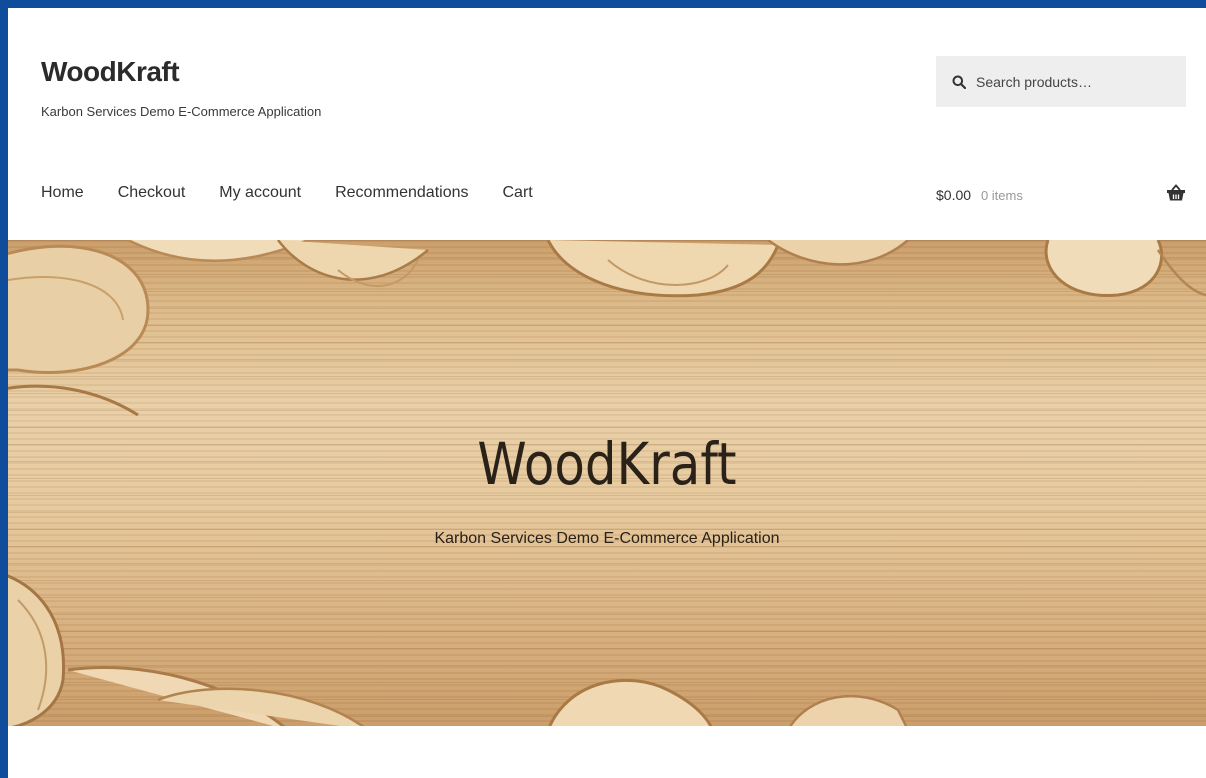  What do you see at coordinates (152, 193) in the screenshot?
I see `nav-item-checkout: Checkout` at bounding box center [152, 193].